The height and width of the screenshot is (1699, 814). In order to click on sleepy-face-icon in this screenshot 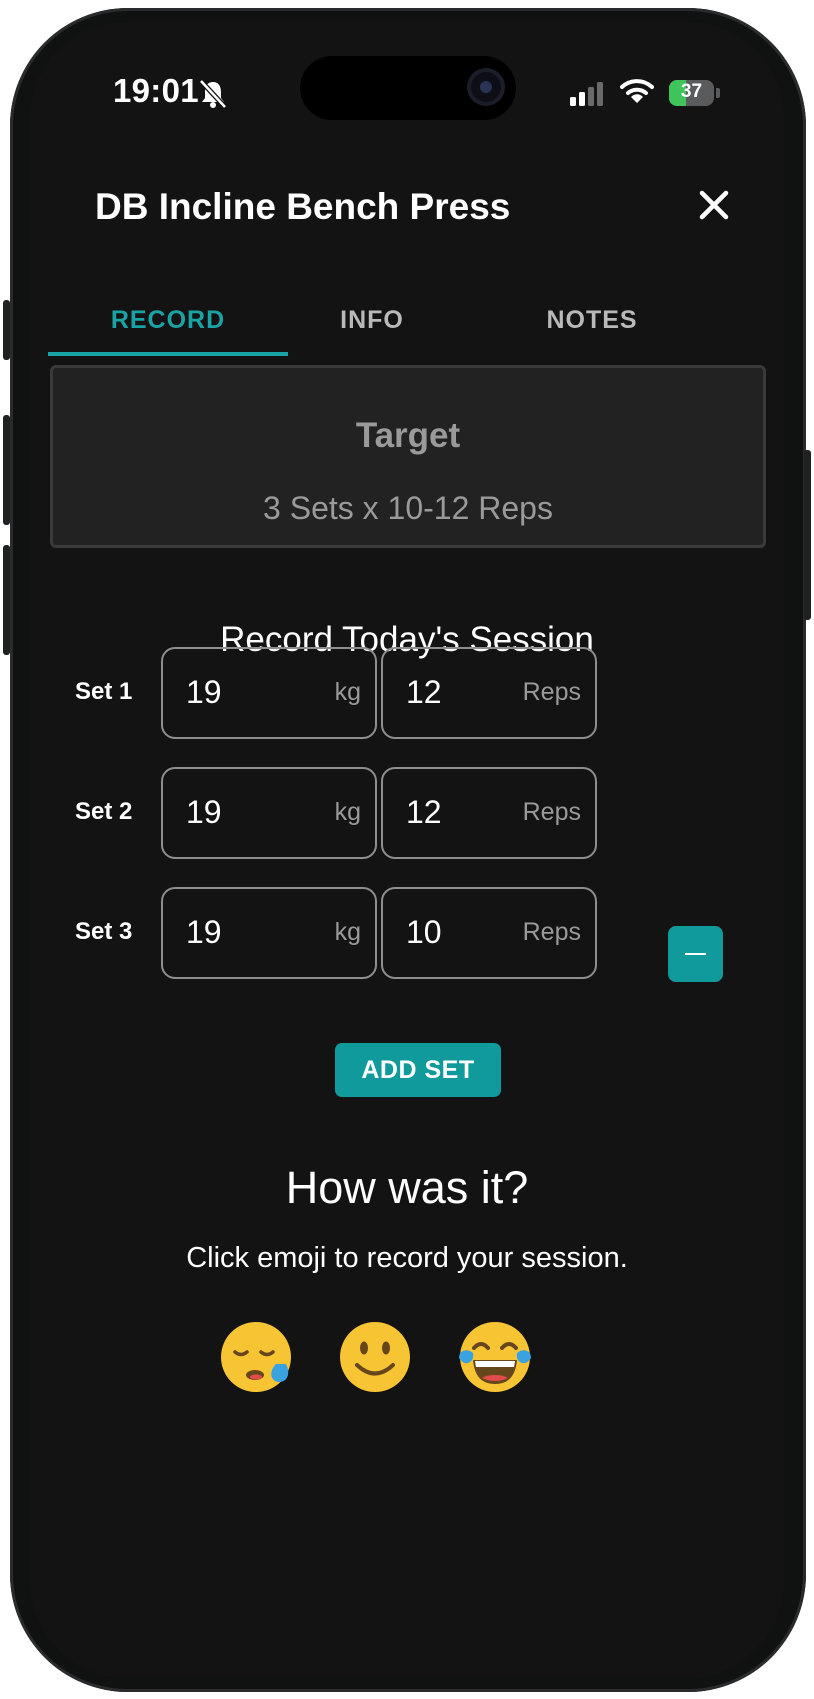, I will do `click(257, 1358)`.